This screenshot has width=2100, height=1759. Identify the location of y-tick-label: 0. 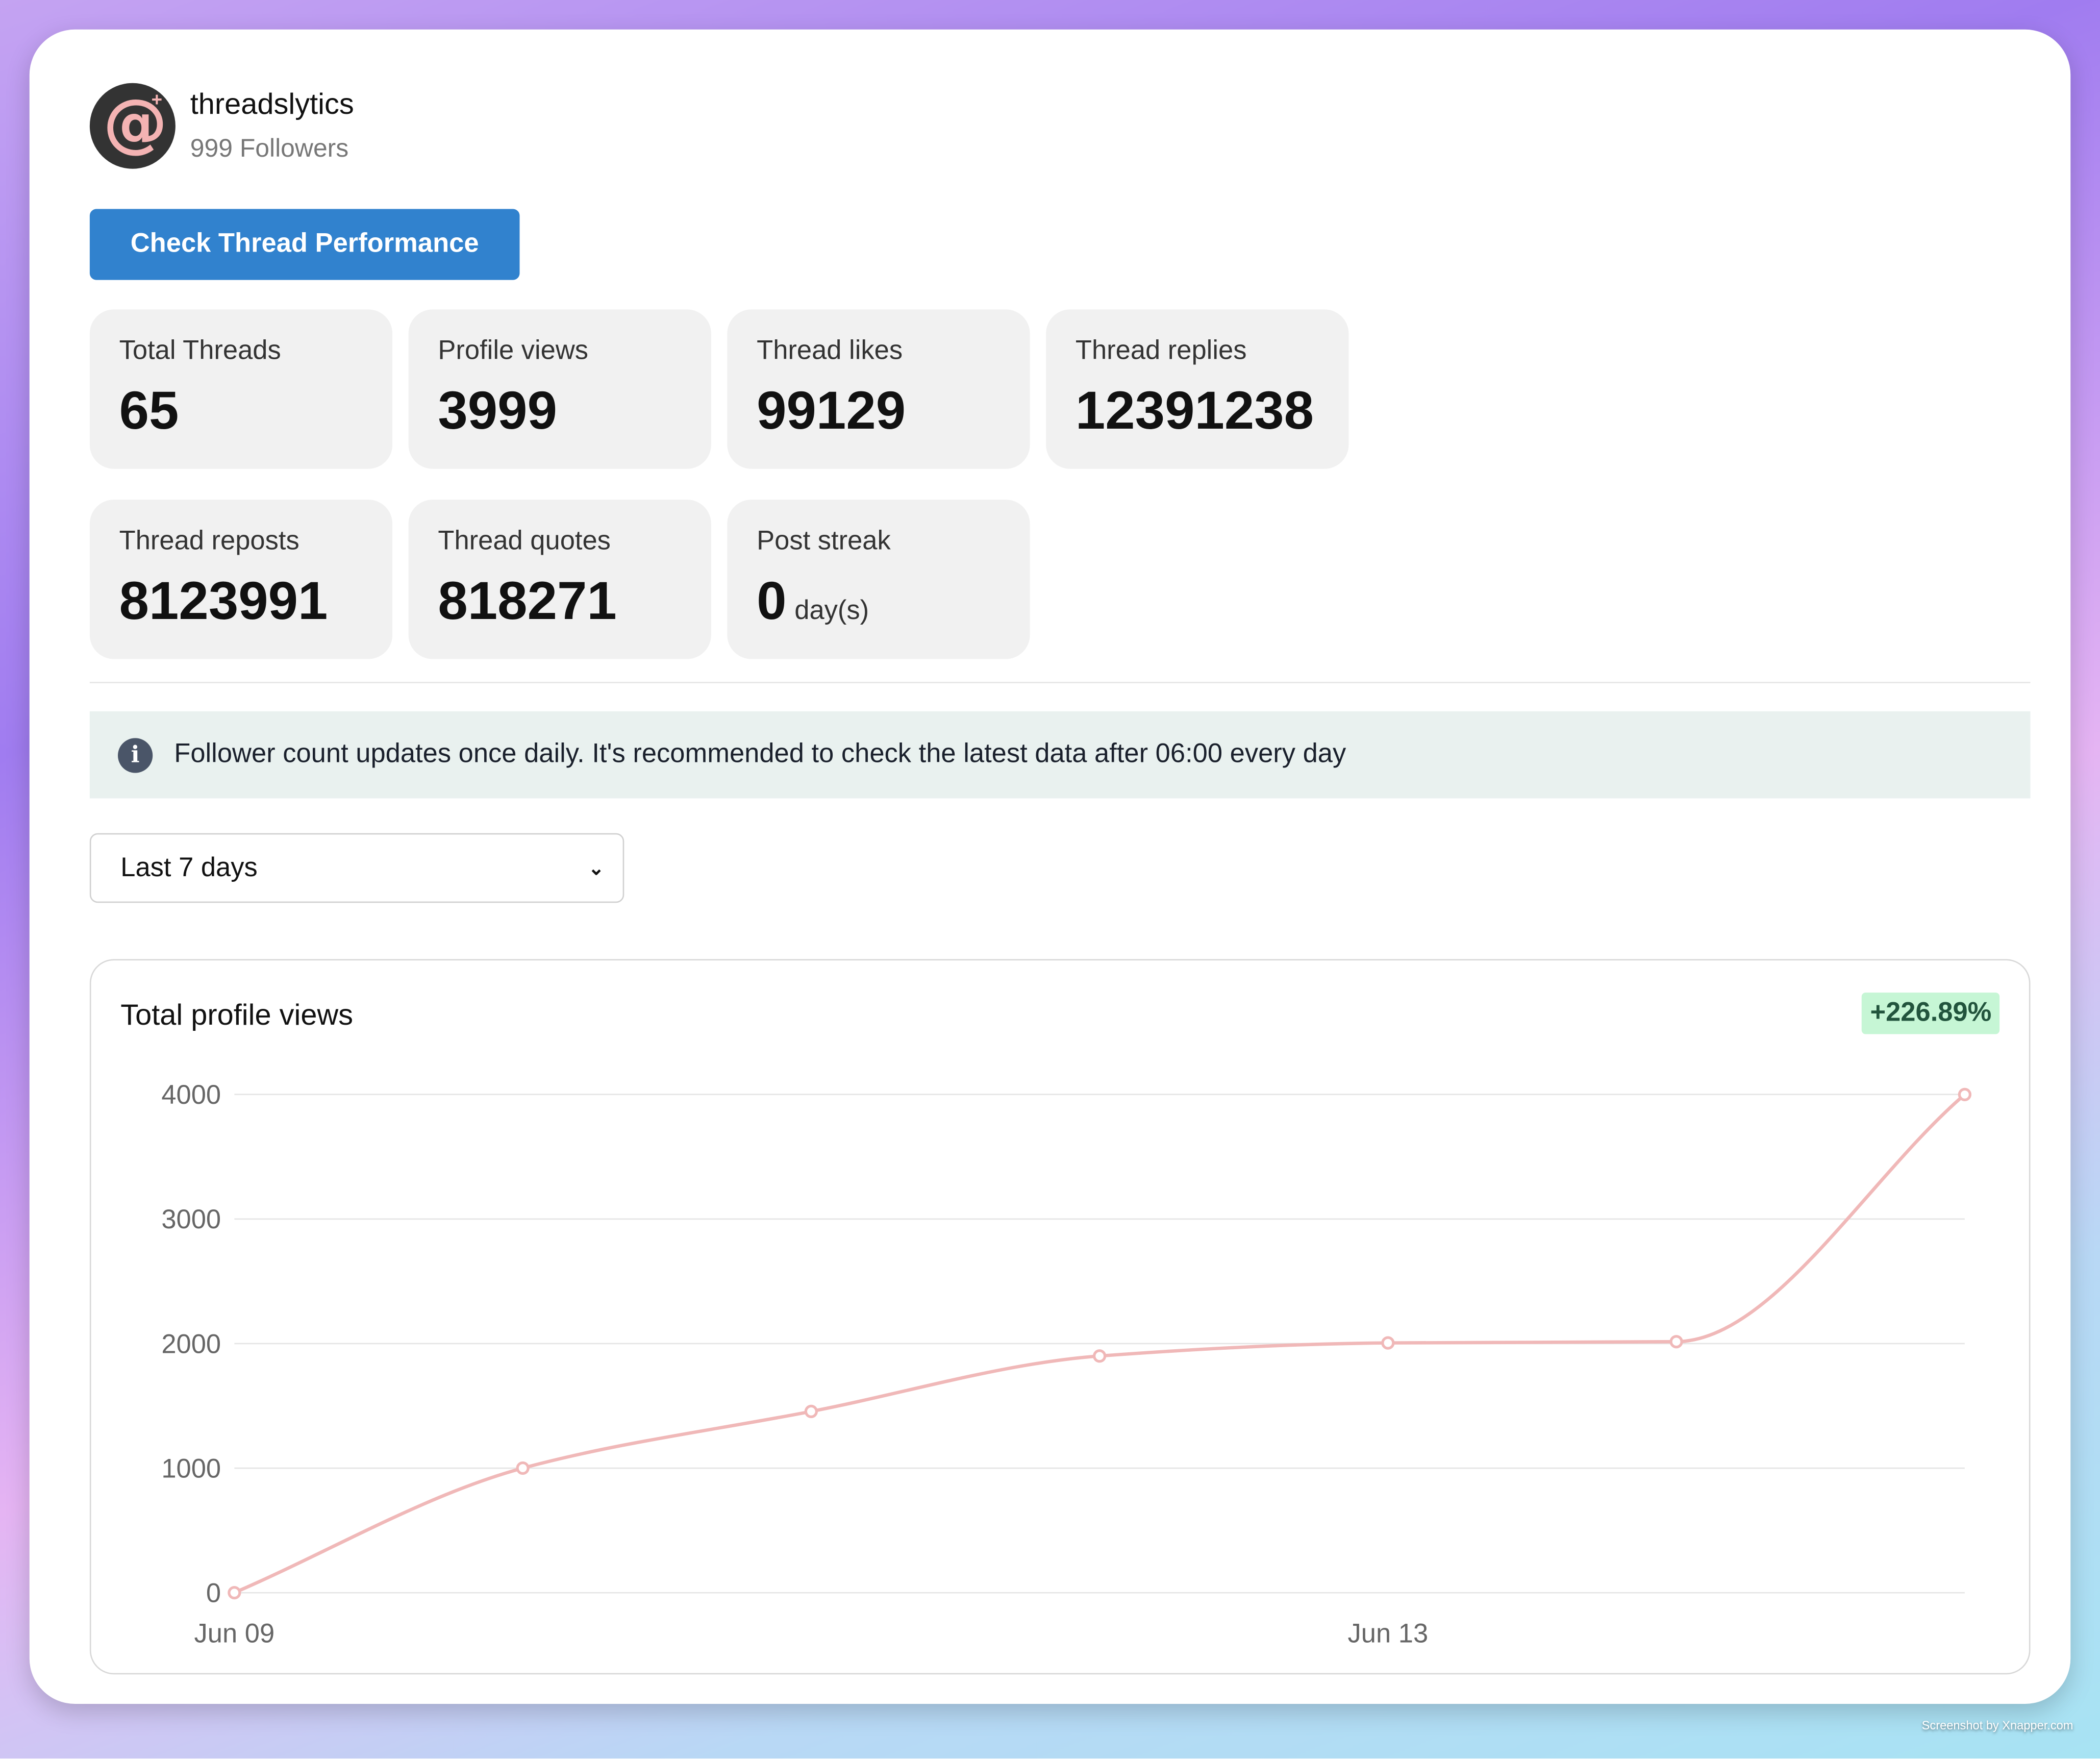
(213, 1593).